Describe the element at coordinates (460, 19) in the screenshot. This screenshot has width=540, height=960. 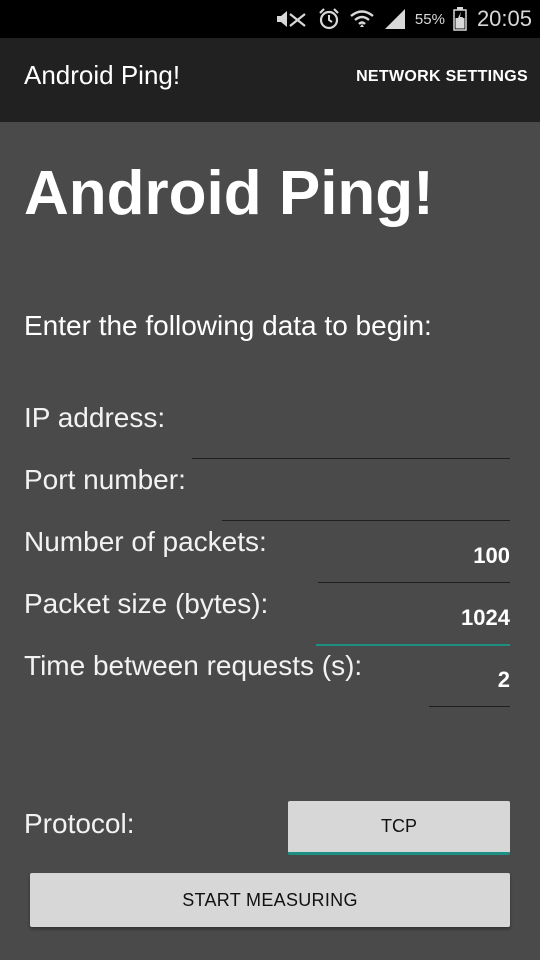
I see `battery-icon` at that location.